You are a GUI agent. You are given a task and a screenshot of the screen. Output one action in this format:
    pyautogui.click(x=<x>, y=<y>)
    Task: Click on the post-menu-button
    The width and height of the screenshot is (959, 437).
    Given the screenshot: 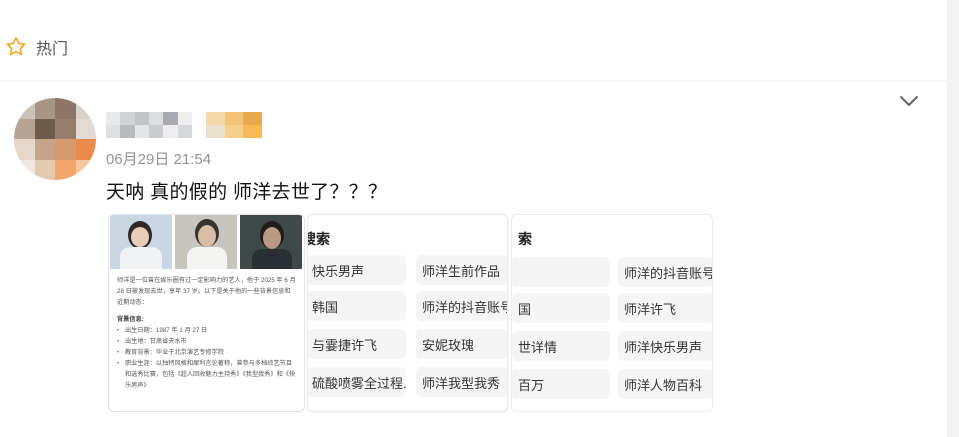 What is the action you would take?
    pyautogui.click(x=909, y=101)
    